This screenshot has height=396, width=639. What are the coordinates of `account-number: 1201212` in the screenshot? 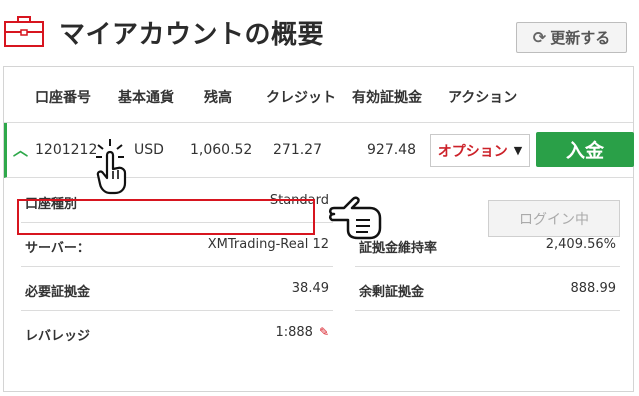 It's located at (66, 150).